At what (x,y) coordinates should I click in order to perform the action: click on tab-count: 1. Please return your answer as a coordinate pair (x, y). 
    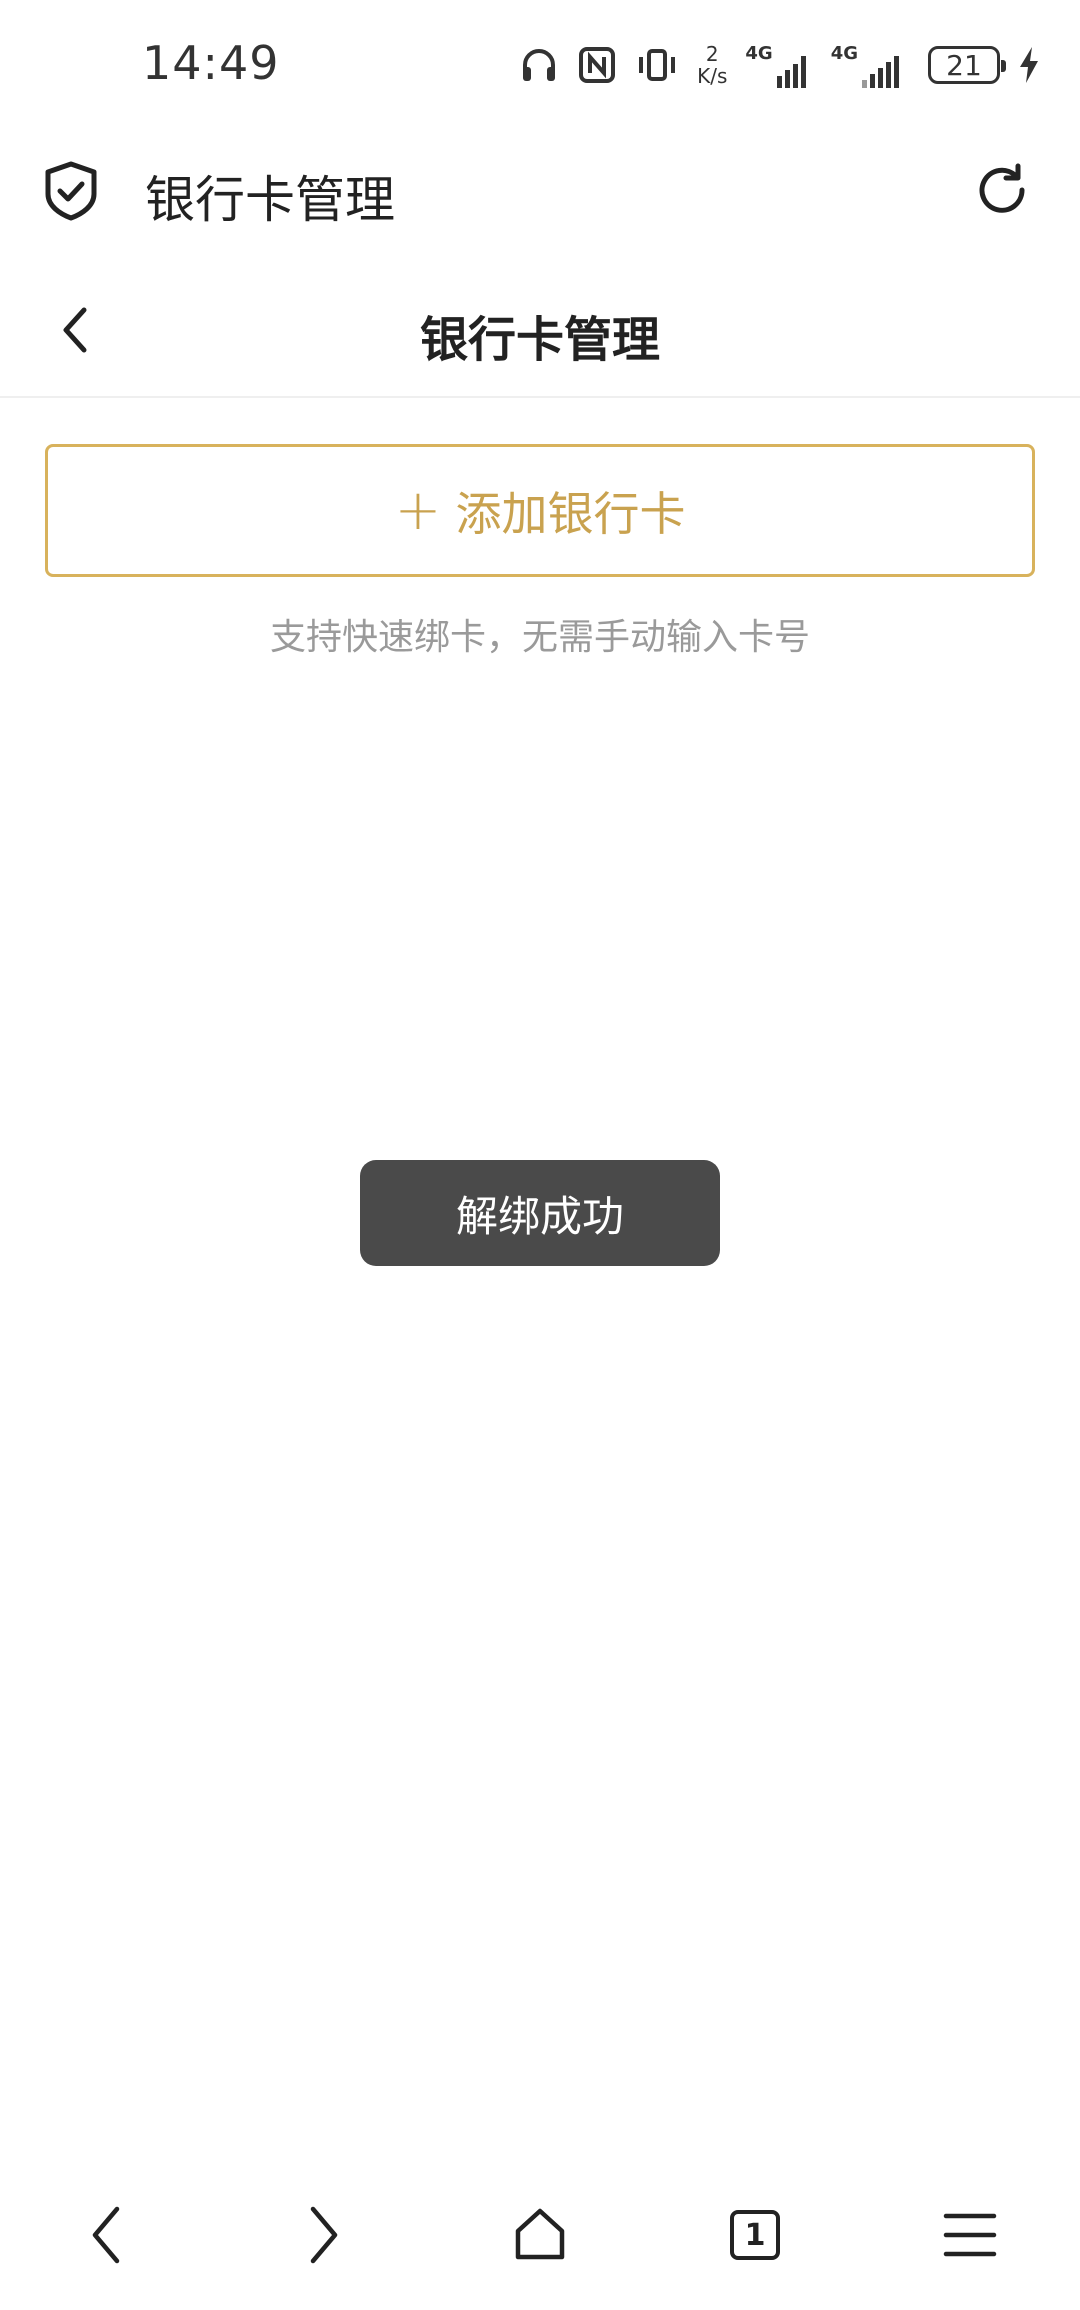
    Looking at the image, I should click on (755, 2235).